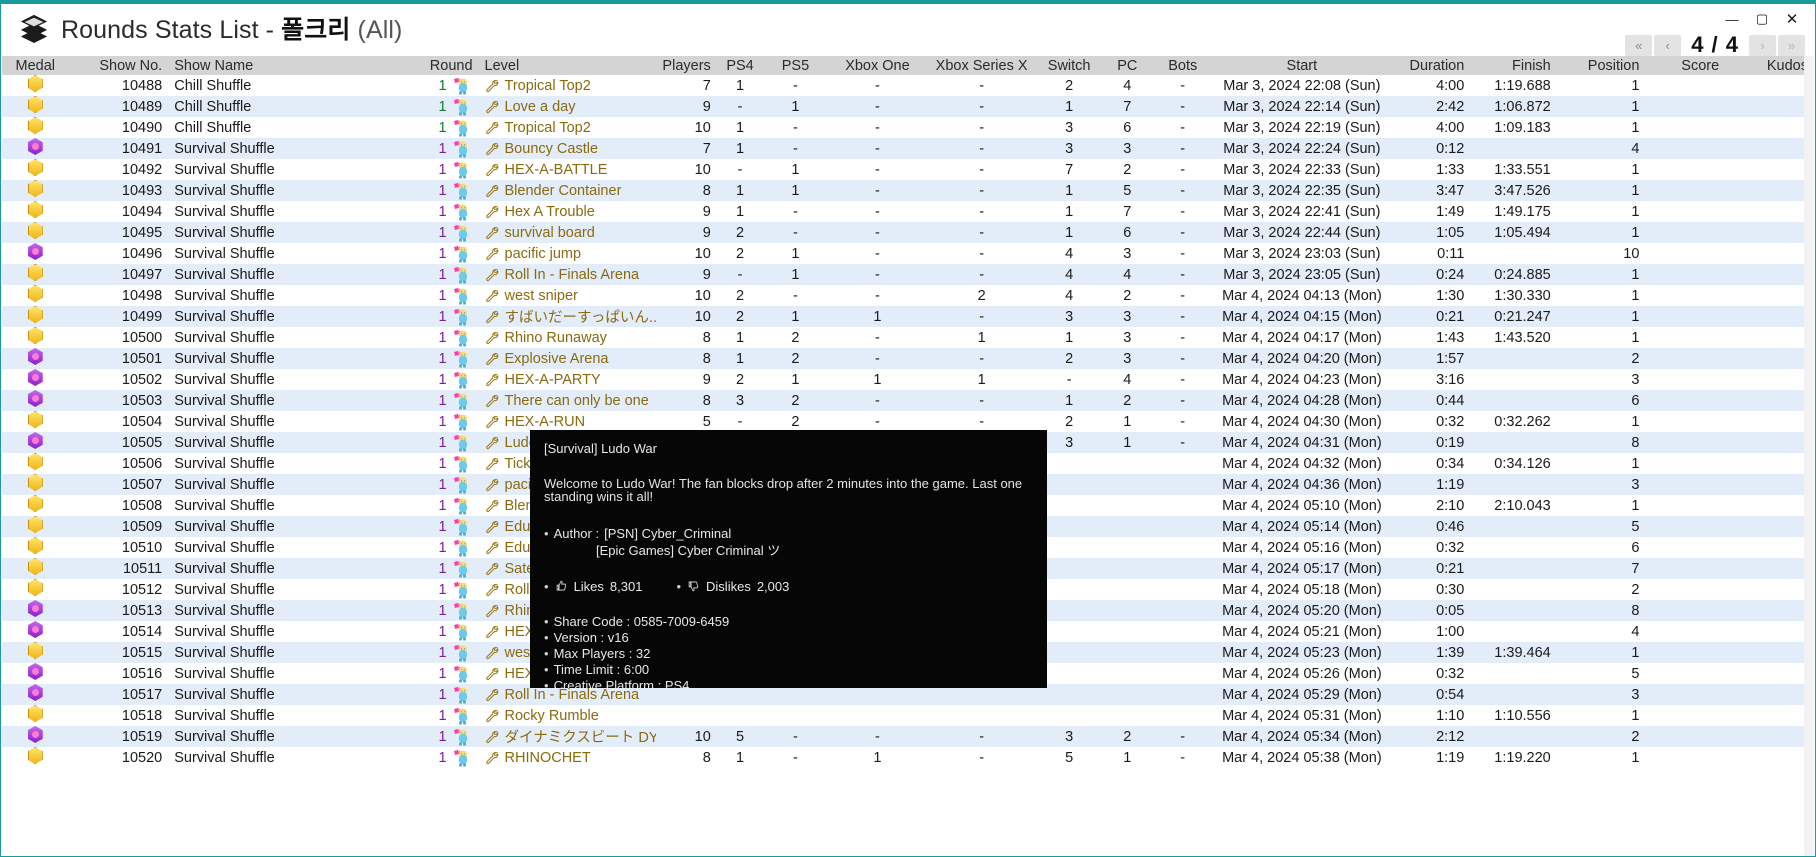  Describe the element at coordinates (35, 146) in the screenshot. I see `medal-icon-purple` at that location.